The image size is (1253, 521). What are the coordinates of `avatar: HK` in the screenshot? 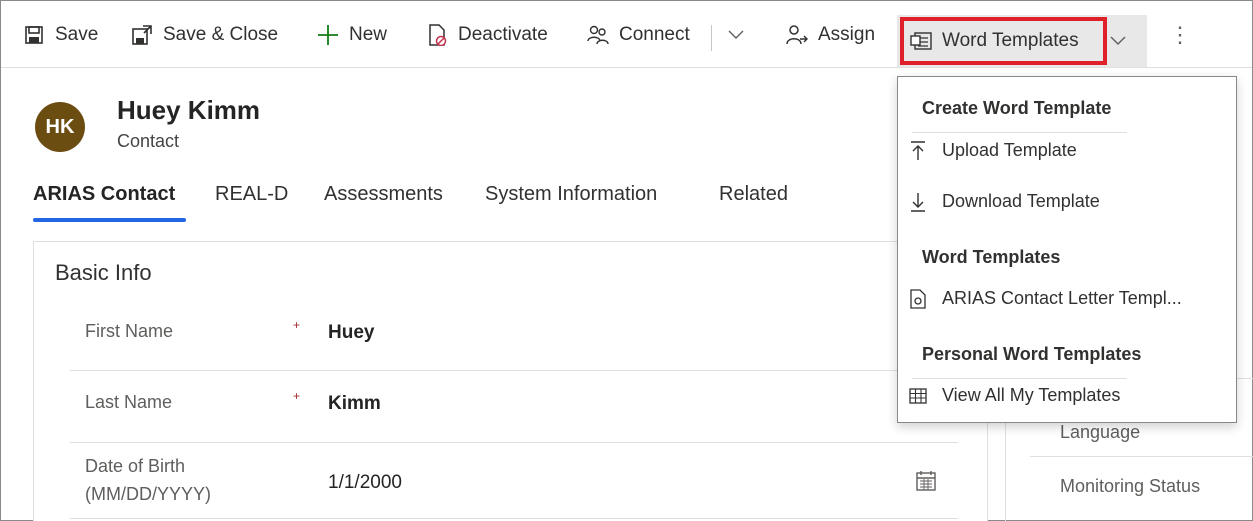 It's located at (60, 127).